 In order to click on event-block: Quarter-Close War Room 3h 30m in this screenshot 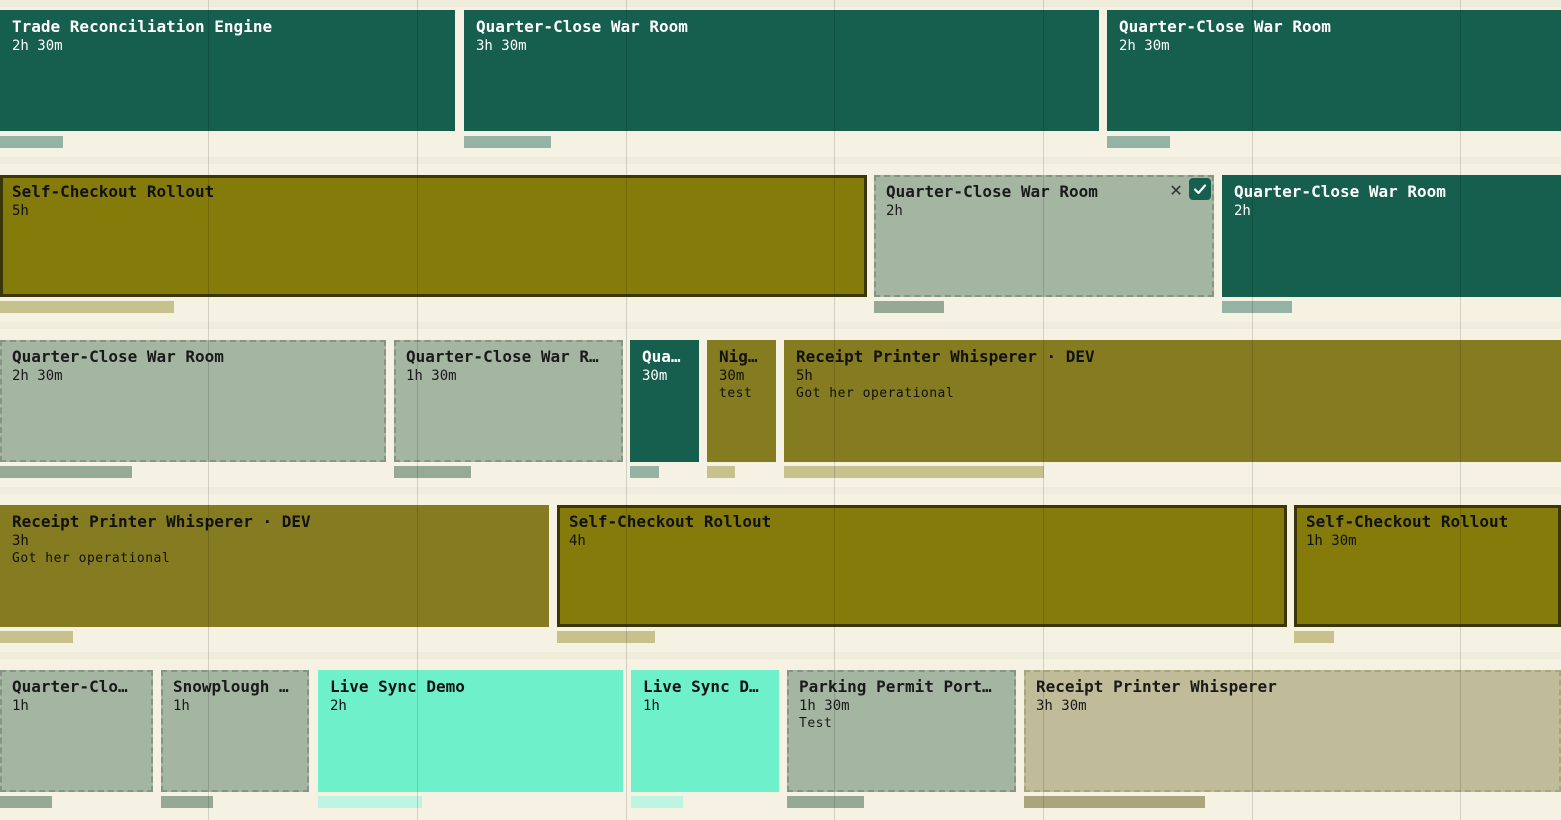, I will do `click(781, 70)`.